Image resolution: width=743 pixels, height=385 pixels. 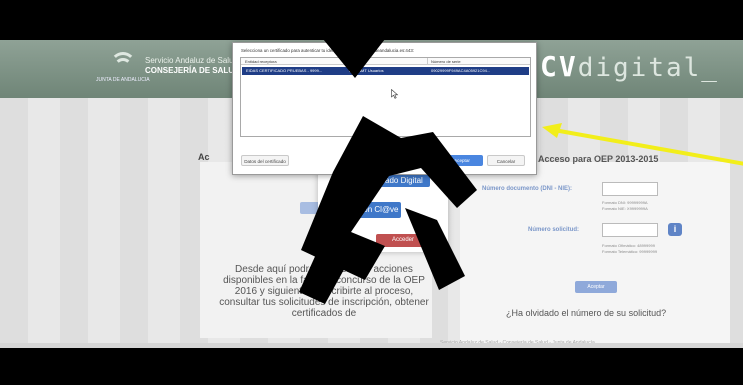 I want to click on request-number-input, so click(x=630, y=230).